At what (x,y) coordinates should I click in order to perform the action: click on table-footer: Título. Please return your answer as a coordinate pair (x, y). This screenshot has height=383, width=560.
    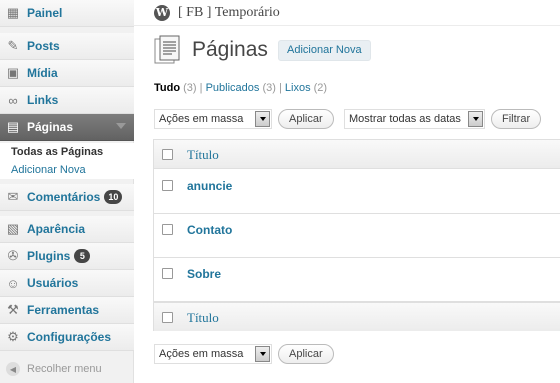
    Looking at the image, I should click on (357, 316).